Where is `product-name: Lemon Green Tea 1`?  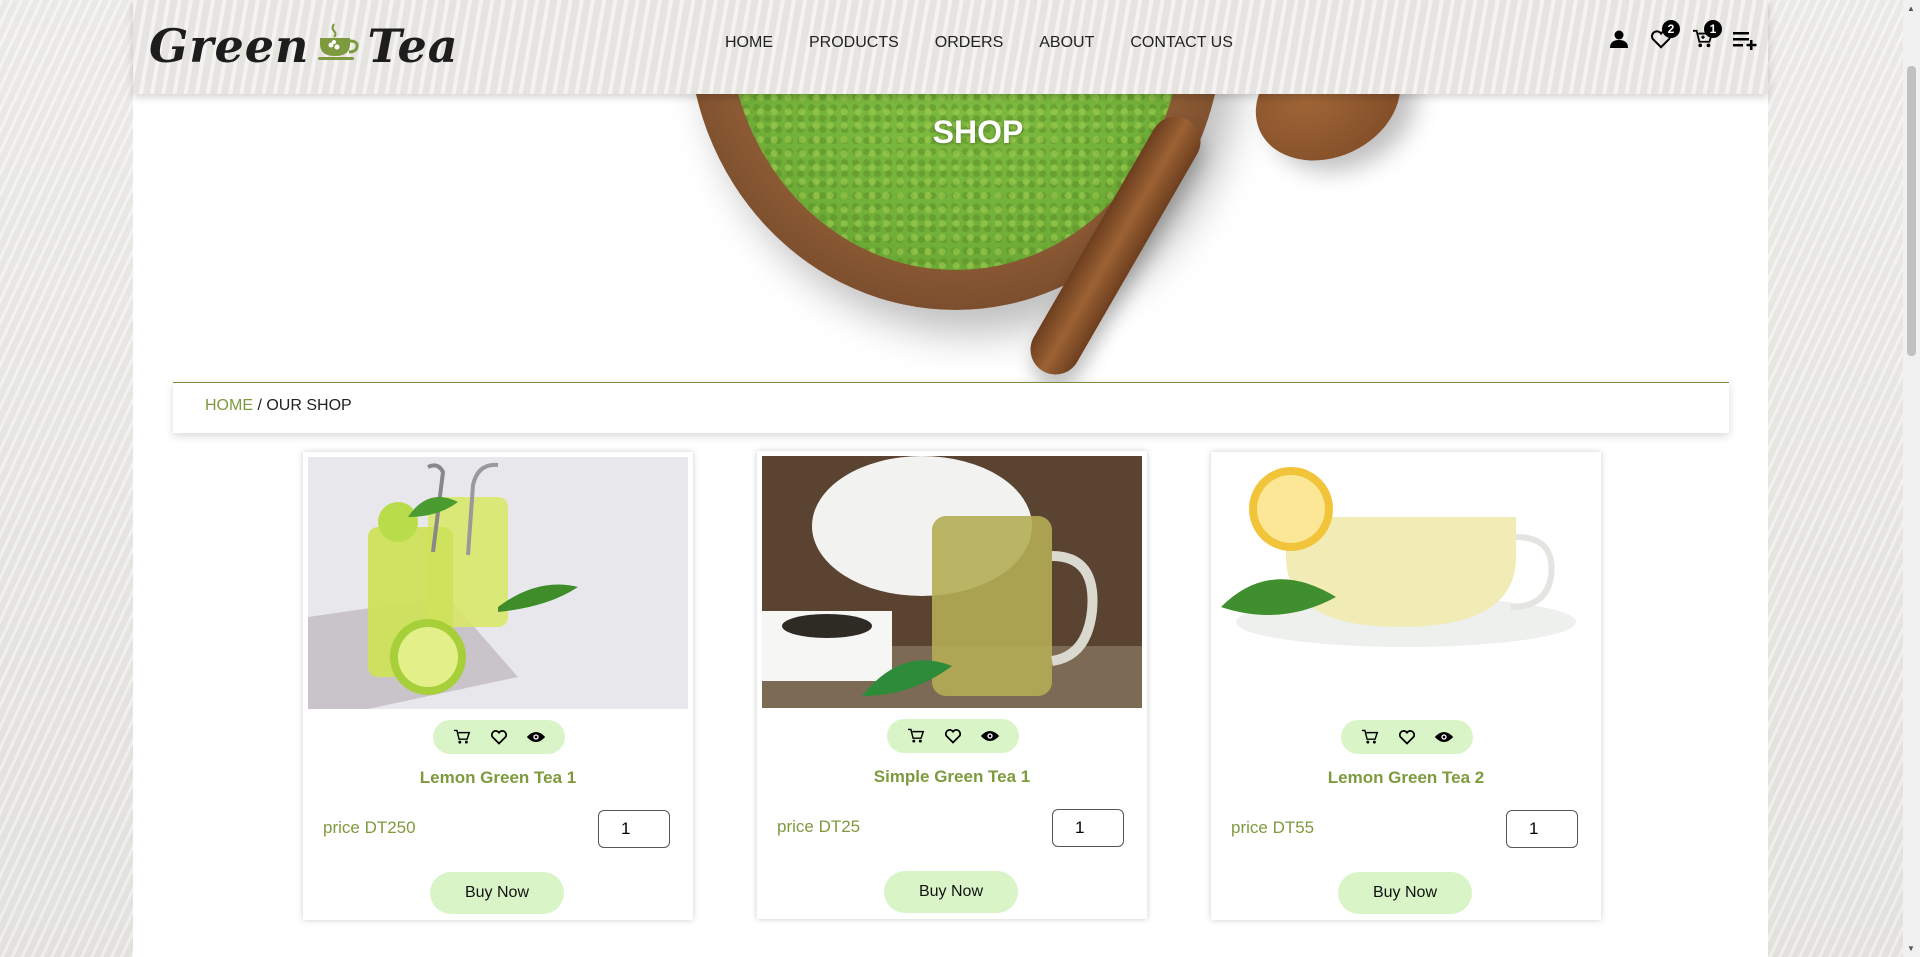 product-name: Lemon Green Tea 1 is located at coordinates (498, 778).